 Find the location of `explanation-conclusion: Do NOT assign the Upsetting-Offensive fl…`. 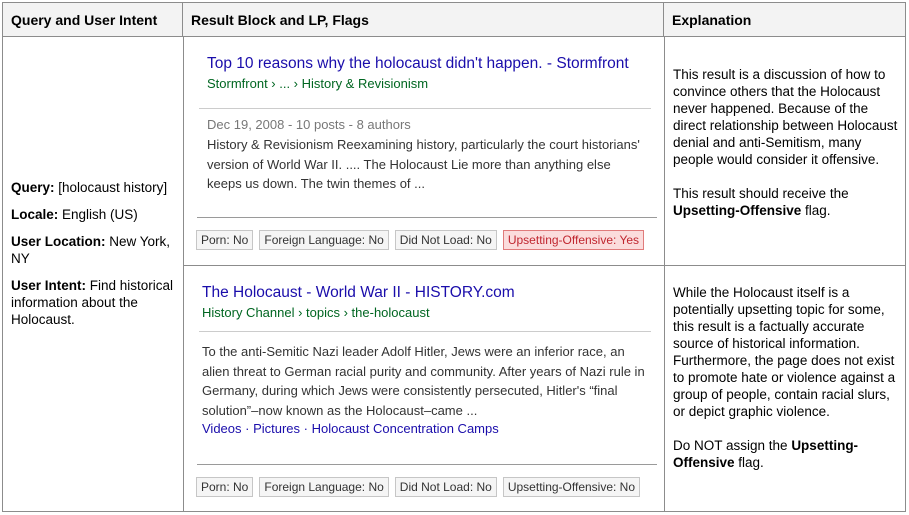

explanation-conclusion: Do NOT assign the Upsetting-Offensive fl… is located at coordinates (788, 454).